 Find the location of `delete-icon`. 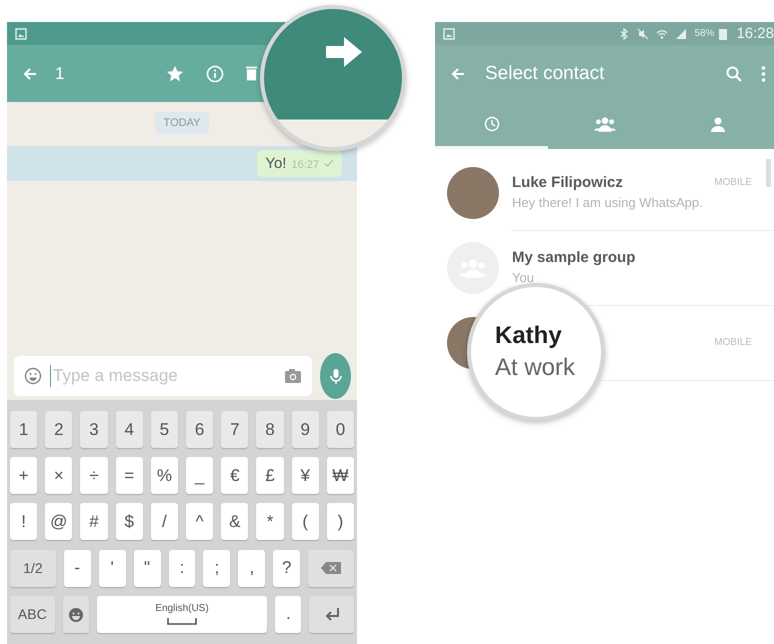

delete-icon is located at coordinates (251, 73).